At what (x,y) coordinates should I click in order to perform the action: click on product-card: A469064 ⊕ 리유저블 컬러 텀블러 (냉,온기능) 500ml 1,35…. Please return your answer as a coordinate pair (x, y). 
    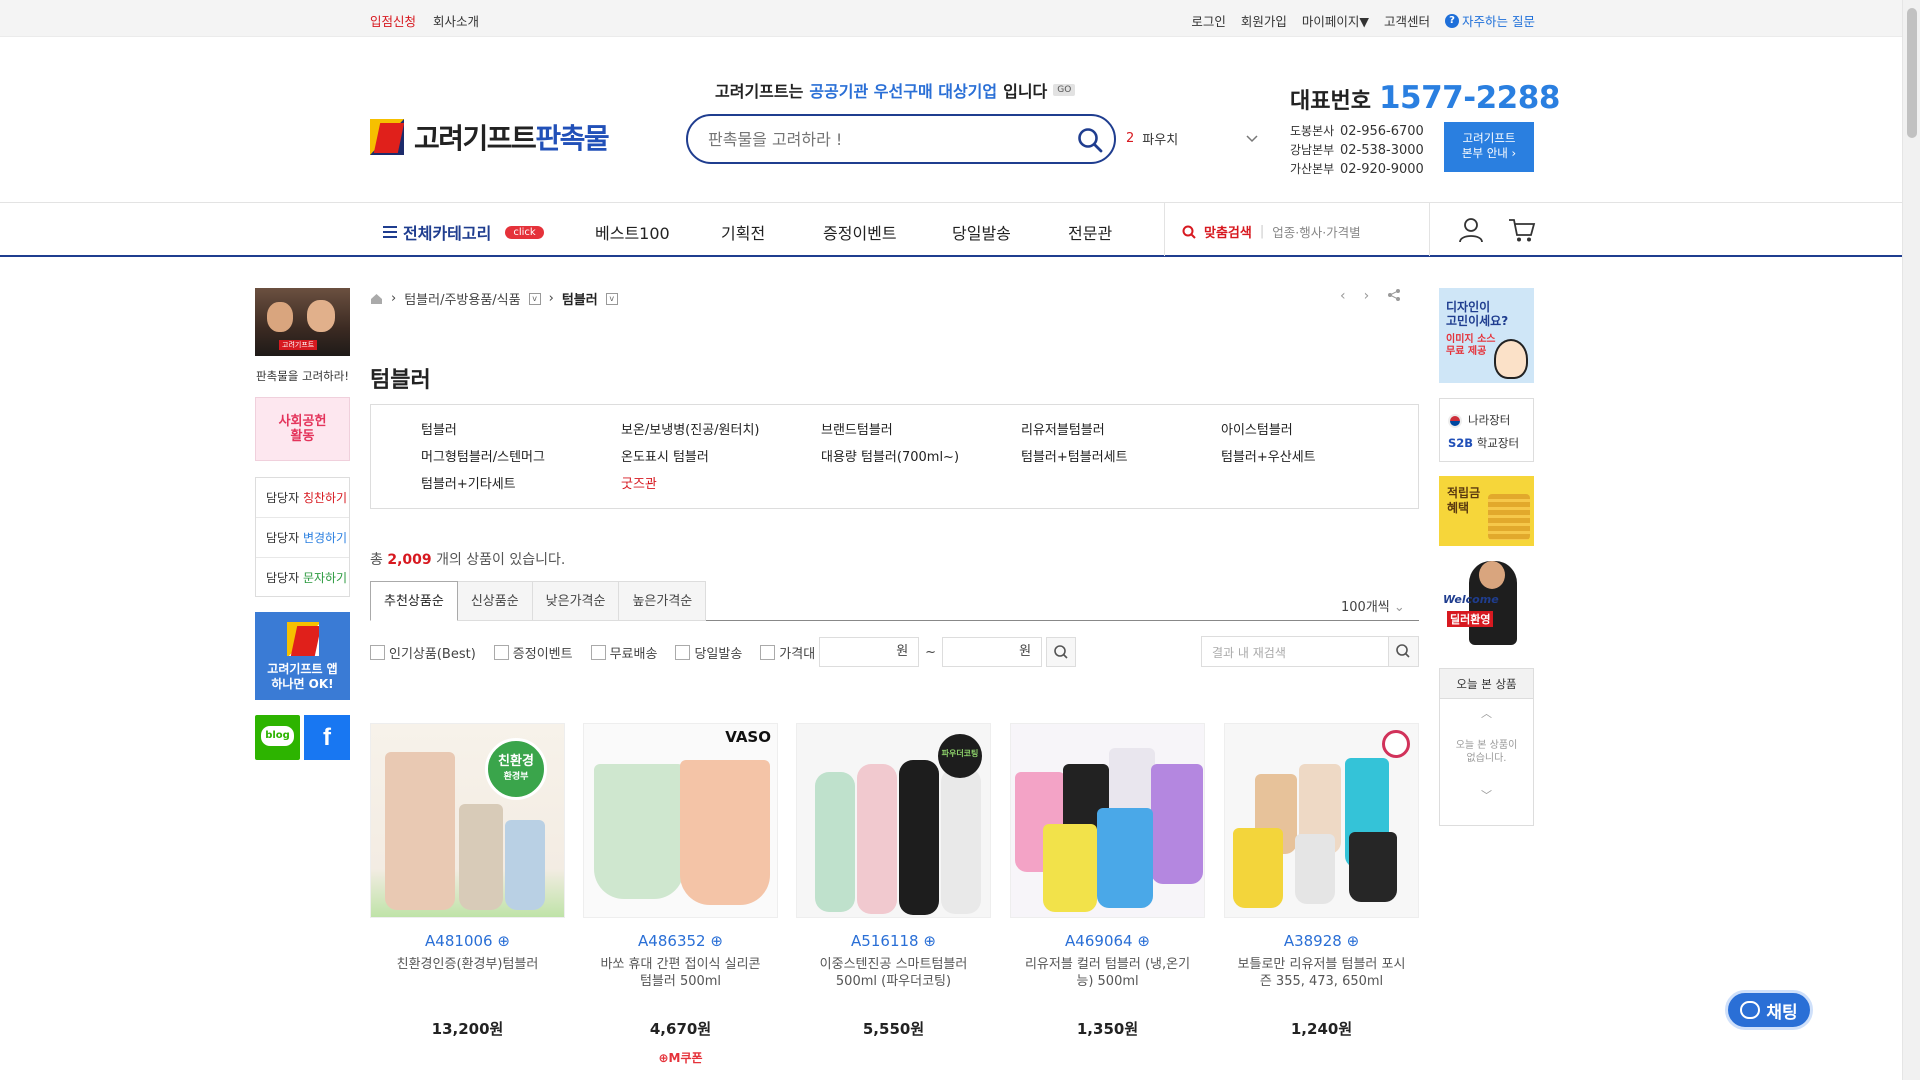
    Looking at the image, I should click on (1107, 881).